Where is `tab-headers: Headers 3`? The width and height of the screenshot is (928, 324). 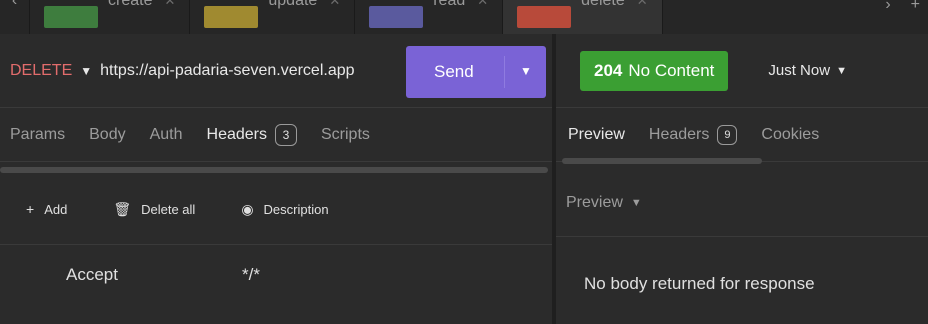
tab-headers: Headers 3 is located at coordinates (251, 134).